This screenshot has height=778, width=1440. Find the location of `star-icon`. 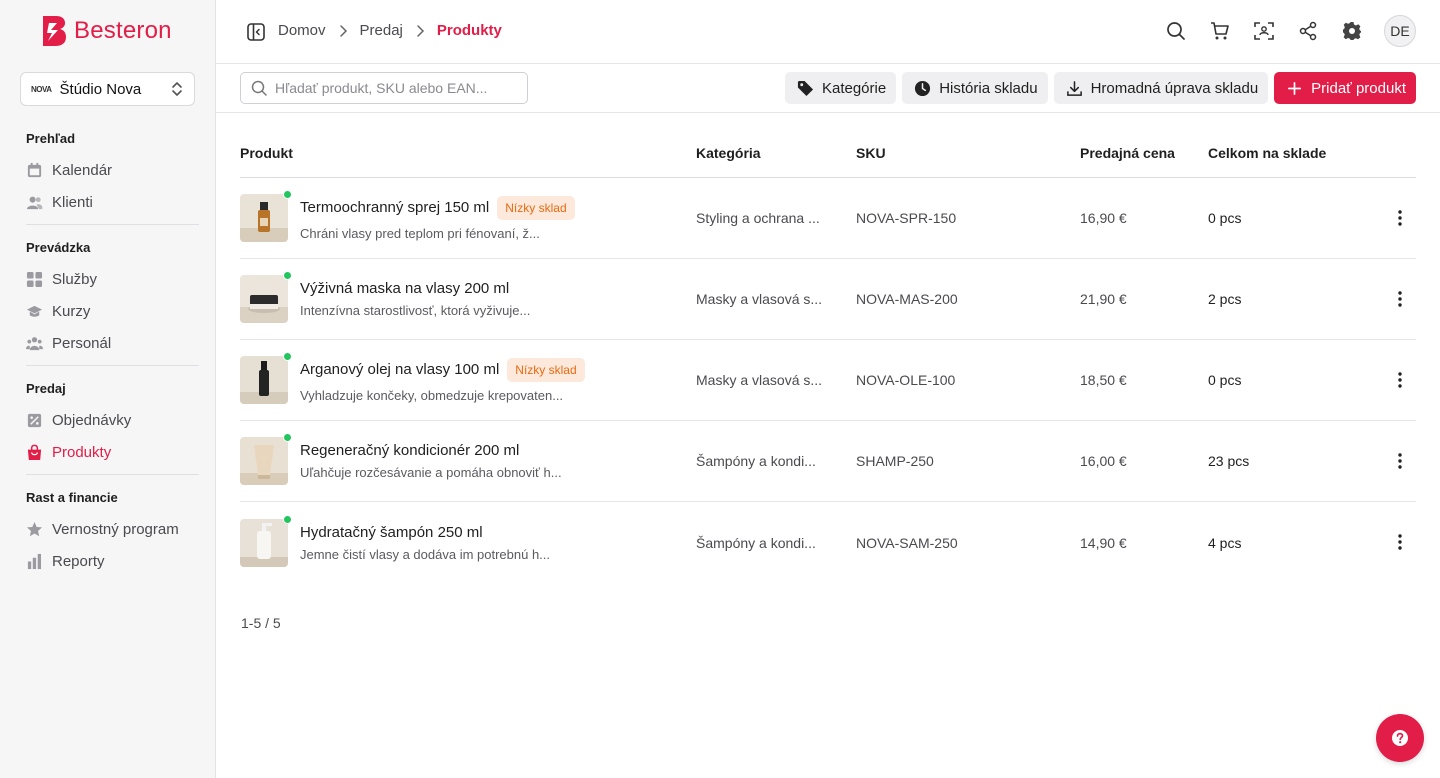

star-icon is located at coordinates (34, 528).